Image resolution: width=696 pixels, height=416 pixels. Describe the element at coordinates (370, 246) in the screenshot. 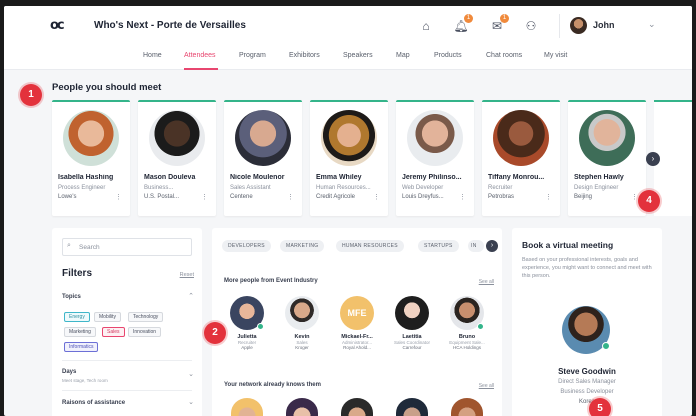

I see `category-pill-human-resources: HUMAN RESOURCES` at that location.